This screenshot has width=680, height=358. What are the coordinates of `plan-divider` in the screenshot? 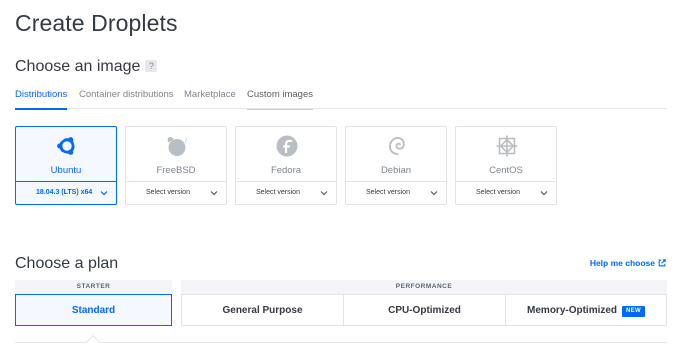 It's located at (341, 342).